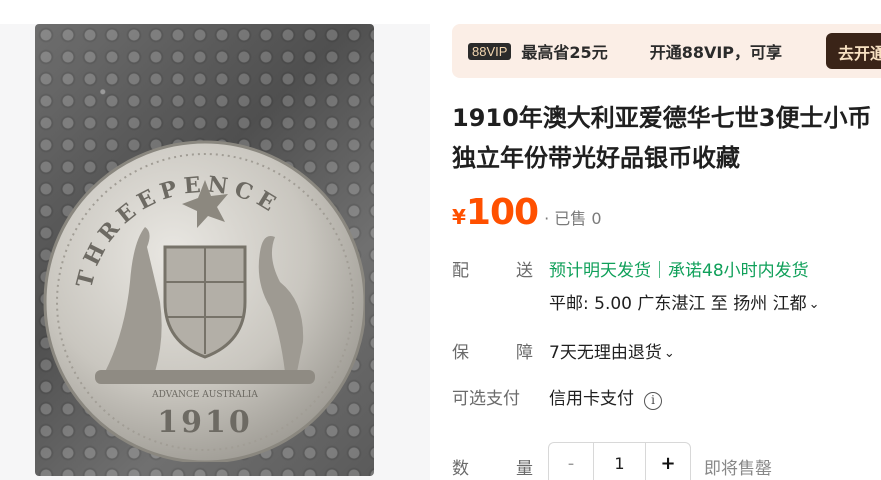 Image resolution: width=881 pixels, height=480 pixels. Describe the element at coordinates (668, 461) in the screenshot. I see `increase-button: +` at that location.